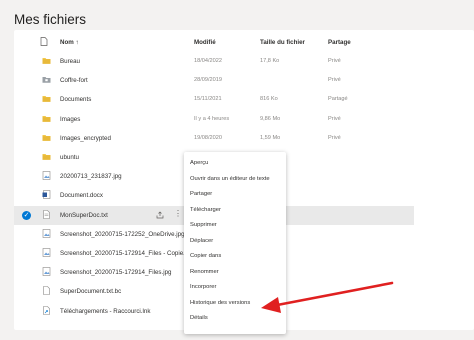 The width and height of the screenshot is (474, 340). What do you see at coordinates (327, 297) in the screenshot?
I see `red-arrow-annotation` at bounding box center [327, 297].